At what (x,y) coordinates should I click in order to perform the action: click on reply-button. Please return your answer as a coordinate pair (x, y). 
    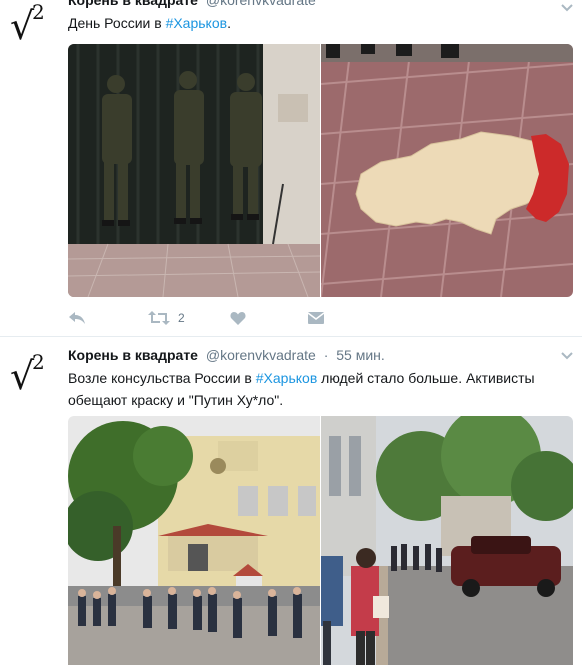
    Looking at the image, I should click on (77, 318).